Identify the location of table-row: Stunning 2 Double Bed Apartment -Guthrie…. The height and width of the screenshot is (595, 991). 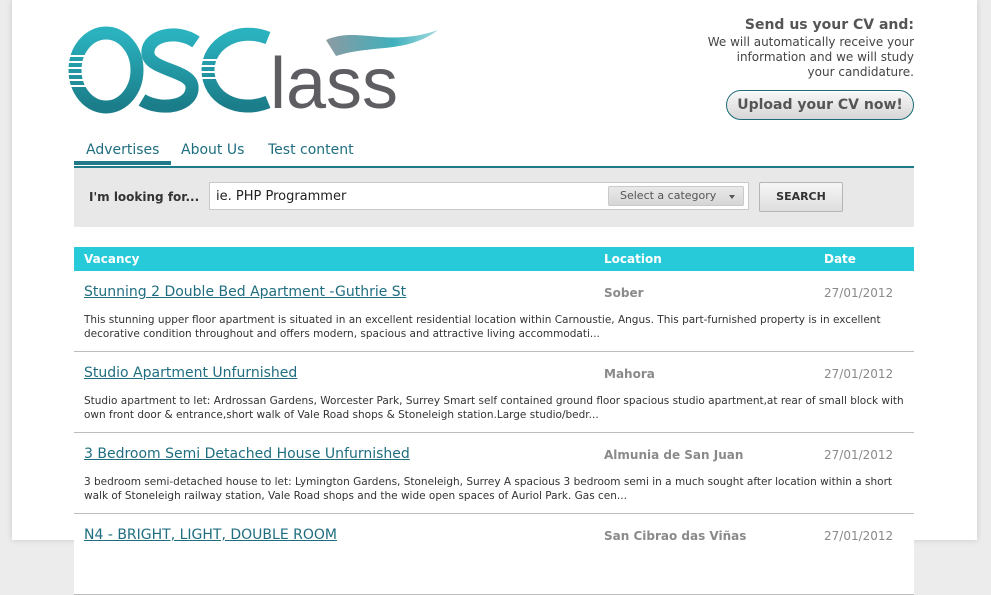
(494, 311).